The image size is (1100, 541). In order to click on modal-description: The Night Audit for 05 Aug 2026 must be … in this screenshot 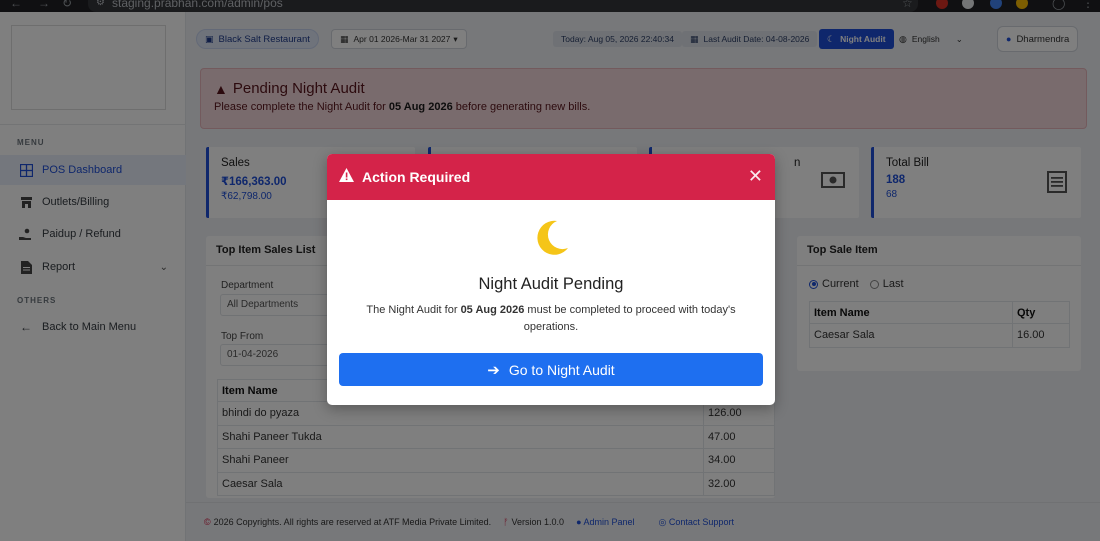, I will do `click(551, 319)`.